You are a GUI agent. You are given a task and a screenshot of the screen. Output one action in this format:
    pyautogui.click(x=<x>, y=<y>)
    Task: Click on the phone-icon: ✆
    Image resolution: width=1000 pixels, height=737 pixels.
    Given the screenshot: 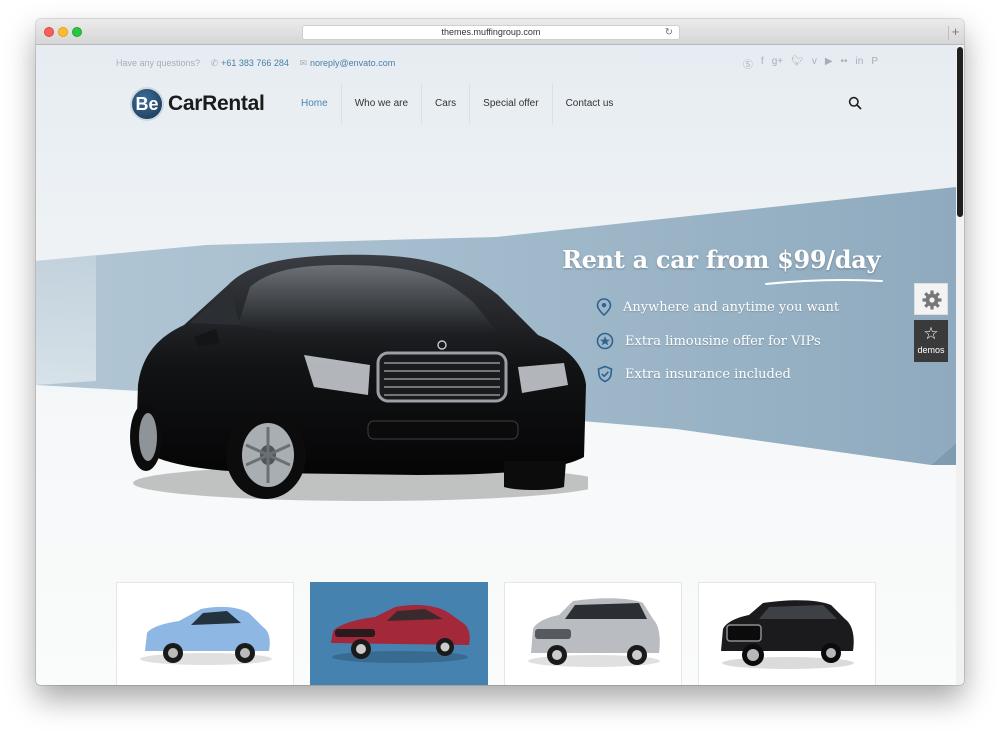 What is the action you would take?
    pyautogui.click(x=214, y=63)
    